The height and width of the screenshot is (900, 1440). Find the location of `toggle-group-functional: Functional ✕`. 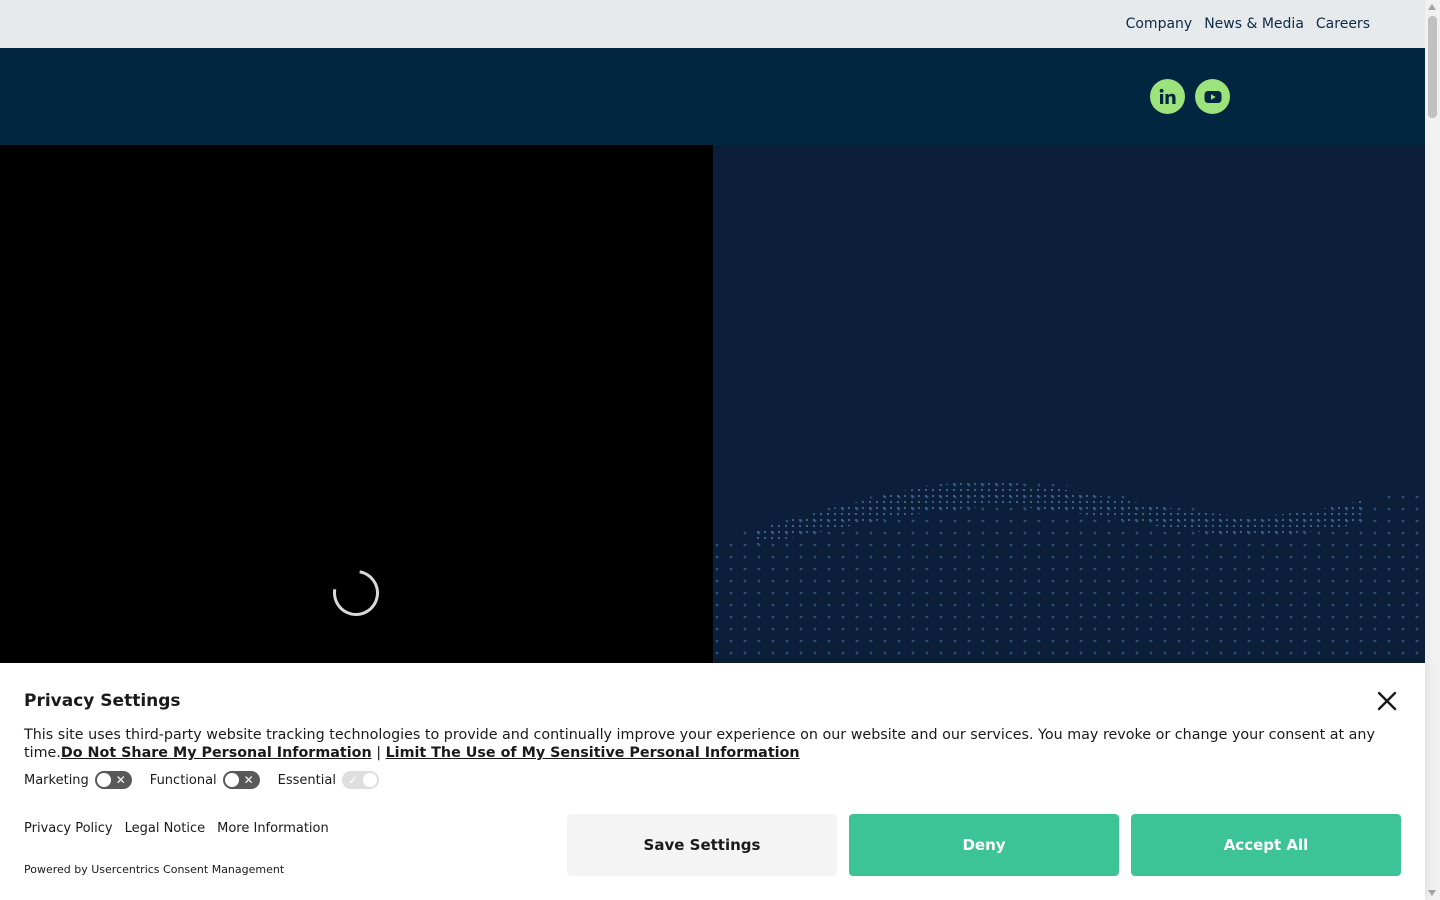

toggle-group-functional: Functional ✕ is located at coordinates (205, 780).